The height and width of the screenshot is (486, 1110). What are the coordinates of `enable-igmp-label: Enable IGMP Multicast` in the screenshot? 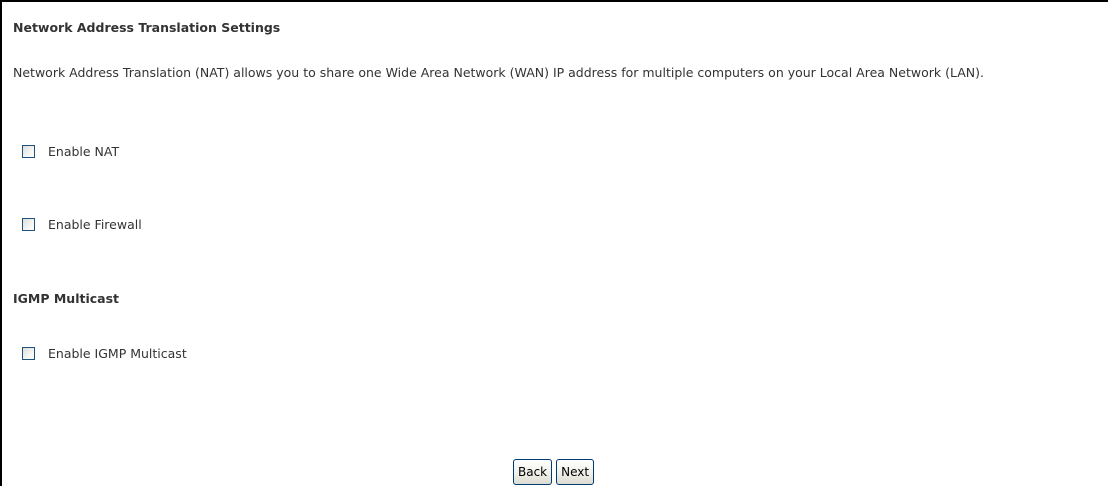 It's located at (117, 353).